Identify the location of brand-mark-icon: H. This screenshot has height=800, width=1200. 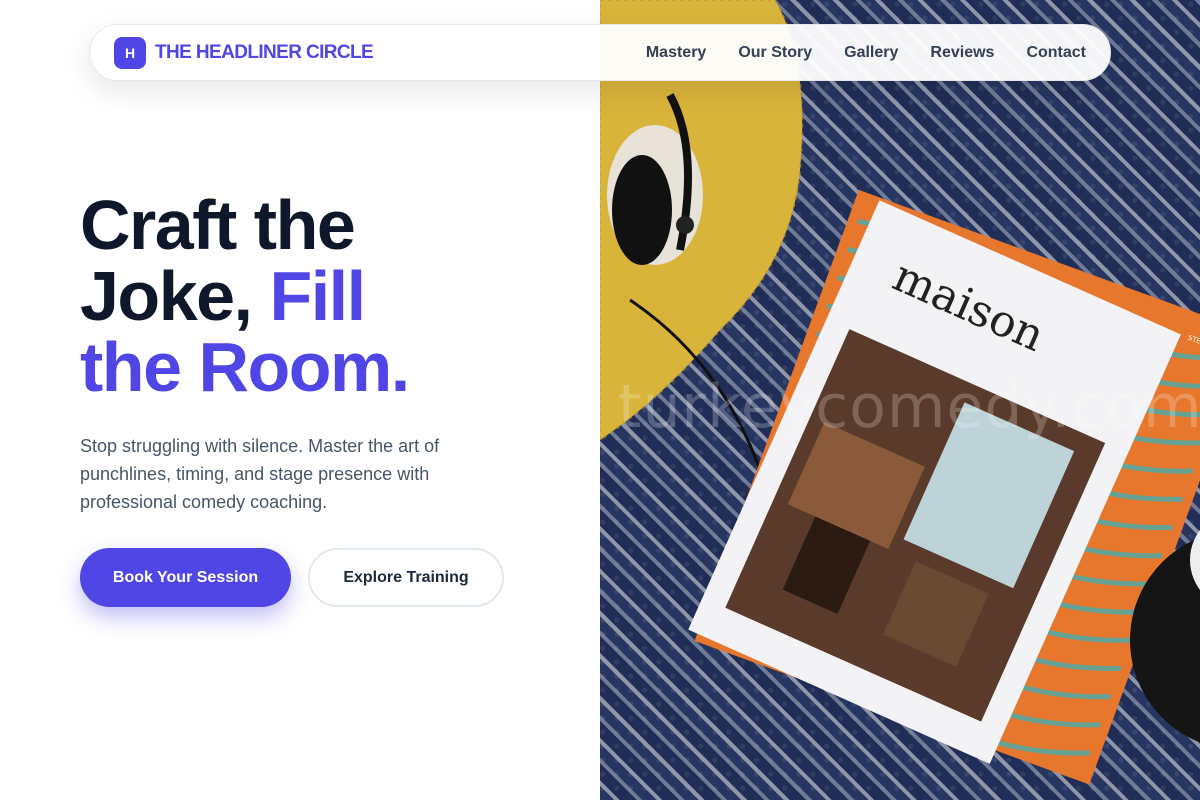
(130, 52).